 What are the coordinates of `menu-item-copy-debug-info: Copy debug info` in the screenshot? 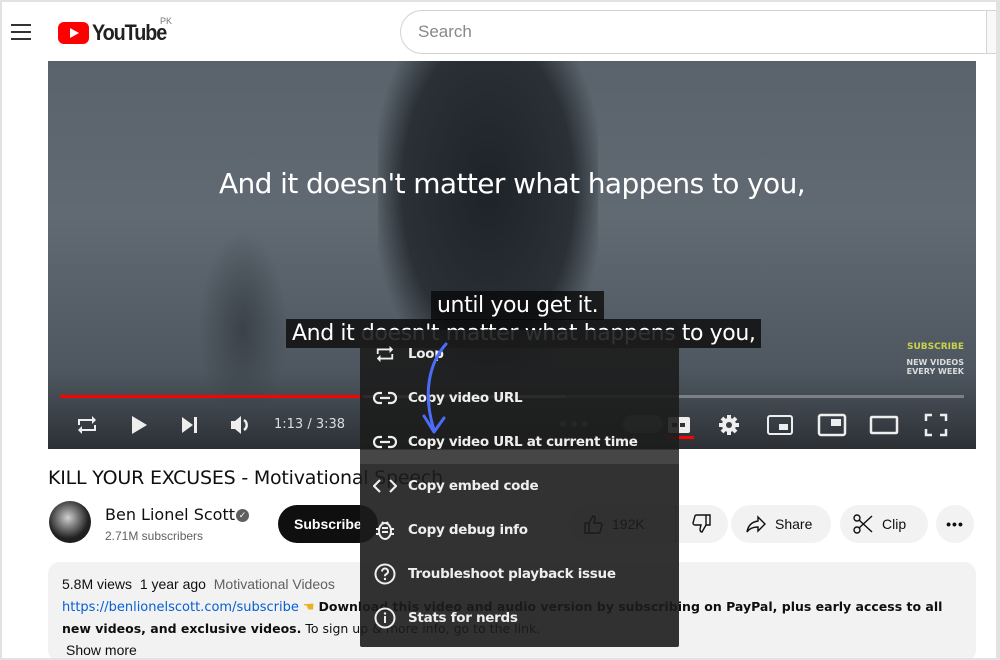 It's located at (519, 530).